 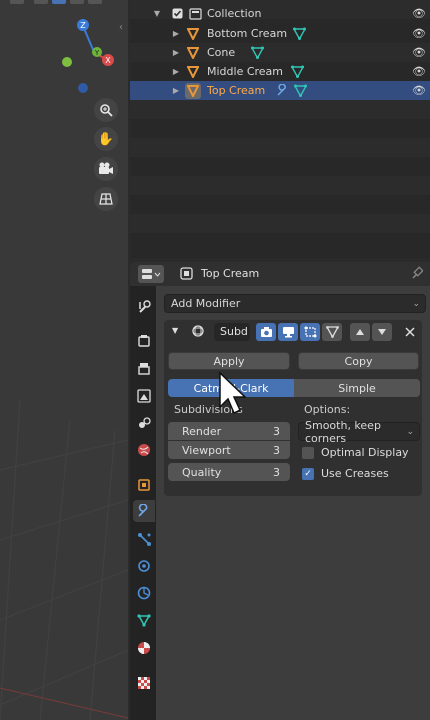 I want to click on pin-icon, so click(x=417, y=274).